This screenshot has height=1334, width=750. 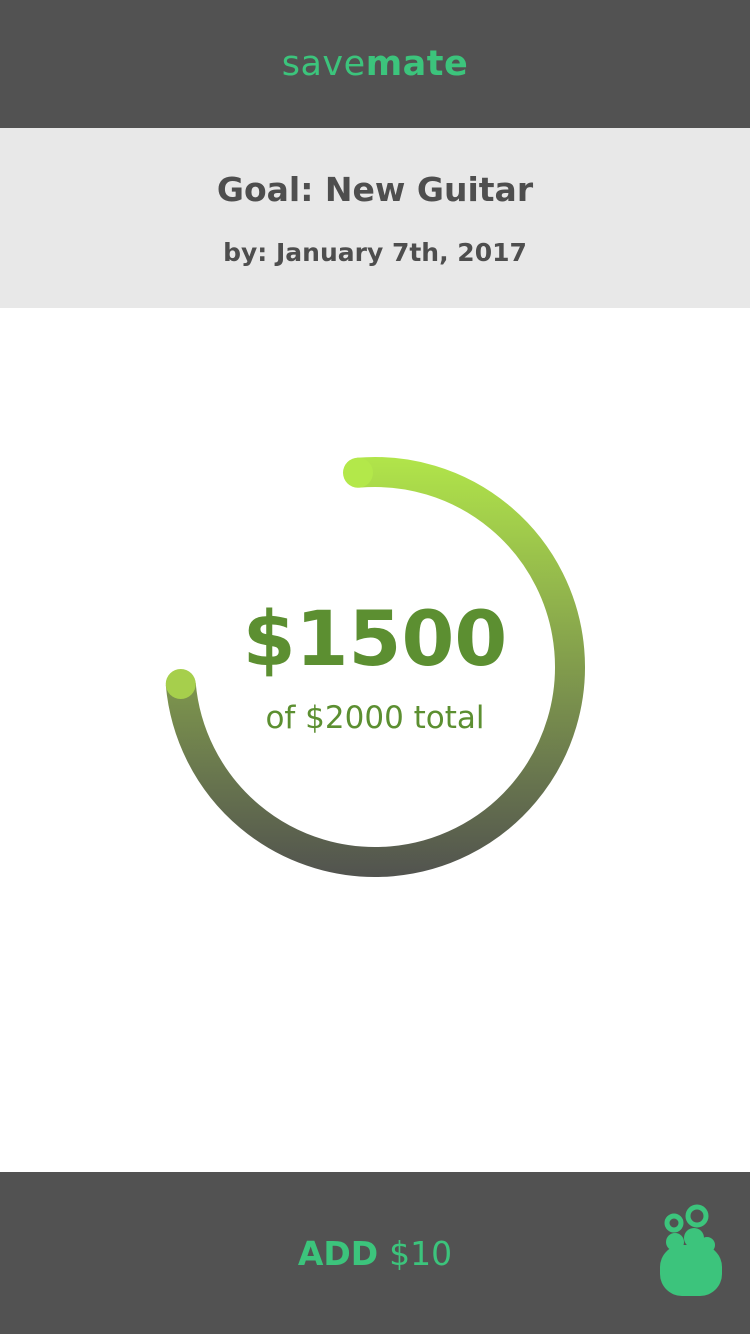 I want to click on add-money-button: ADD $10, so click(x=375, y=1253).